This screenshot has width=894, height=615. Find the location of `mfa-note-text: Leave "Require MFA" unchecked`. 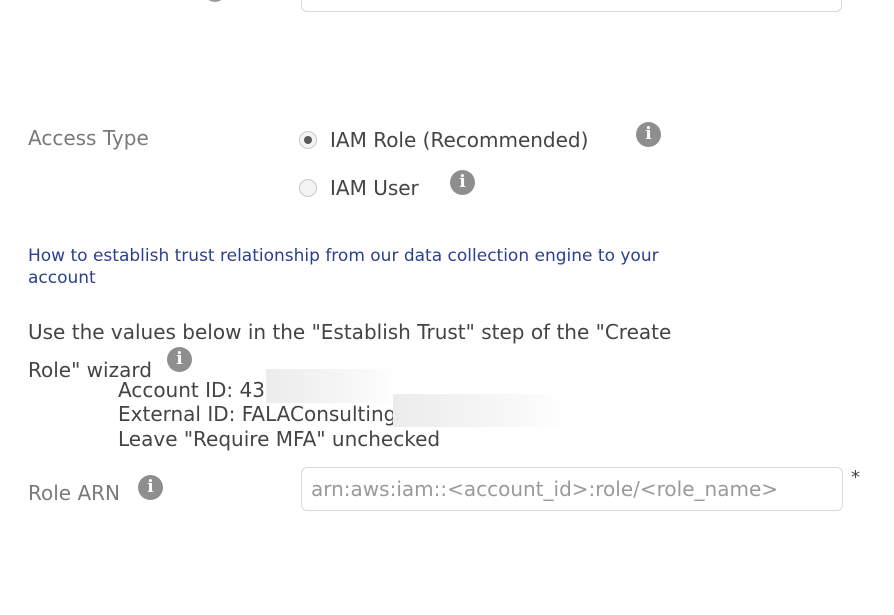

mfa-note-text: Leave "Require MFA" unchecked is located at coordinates (279, 439).